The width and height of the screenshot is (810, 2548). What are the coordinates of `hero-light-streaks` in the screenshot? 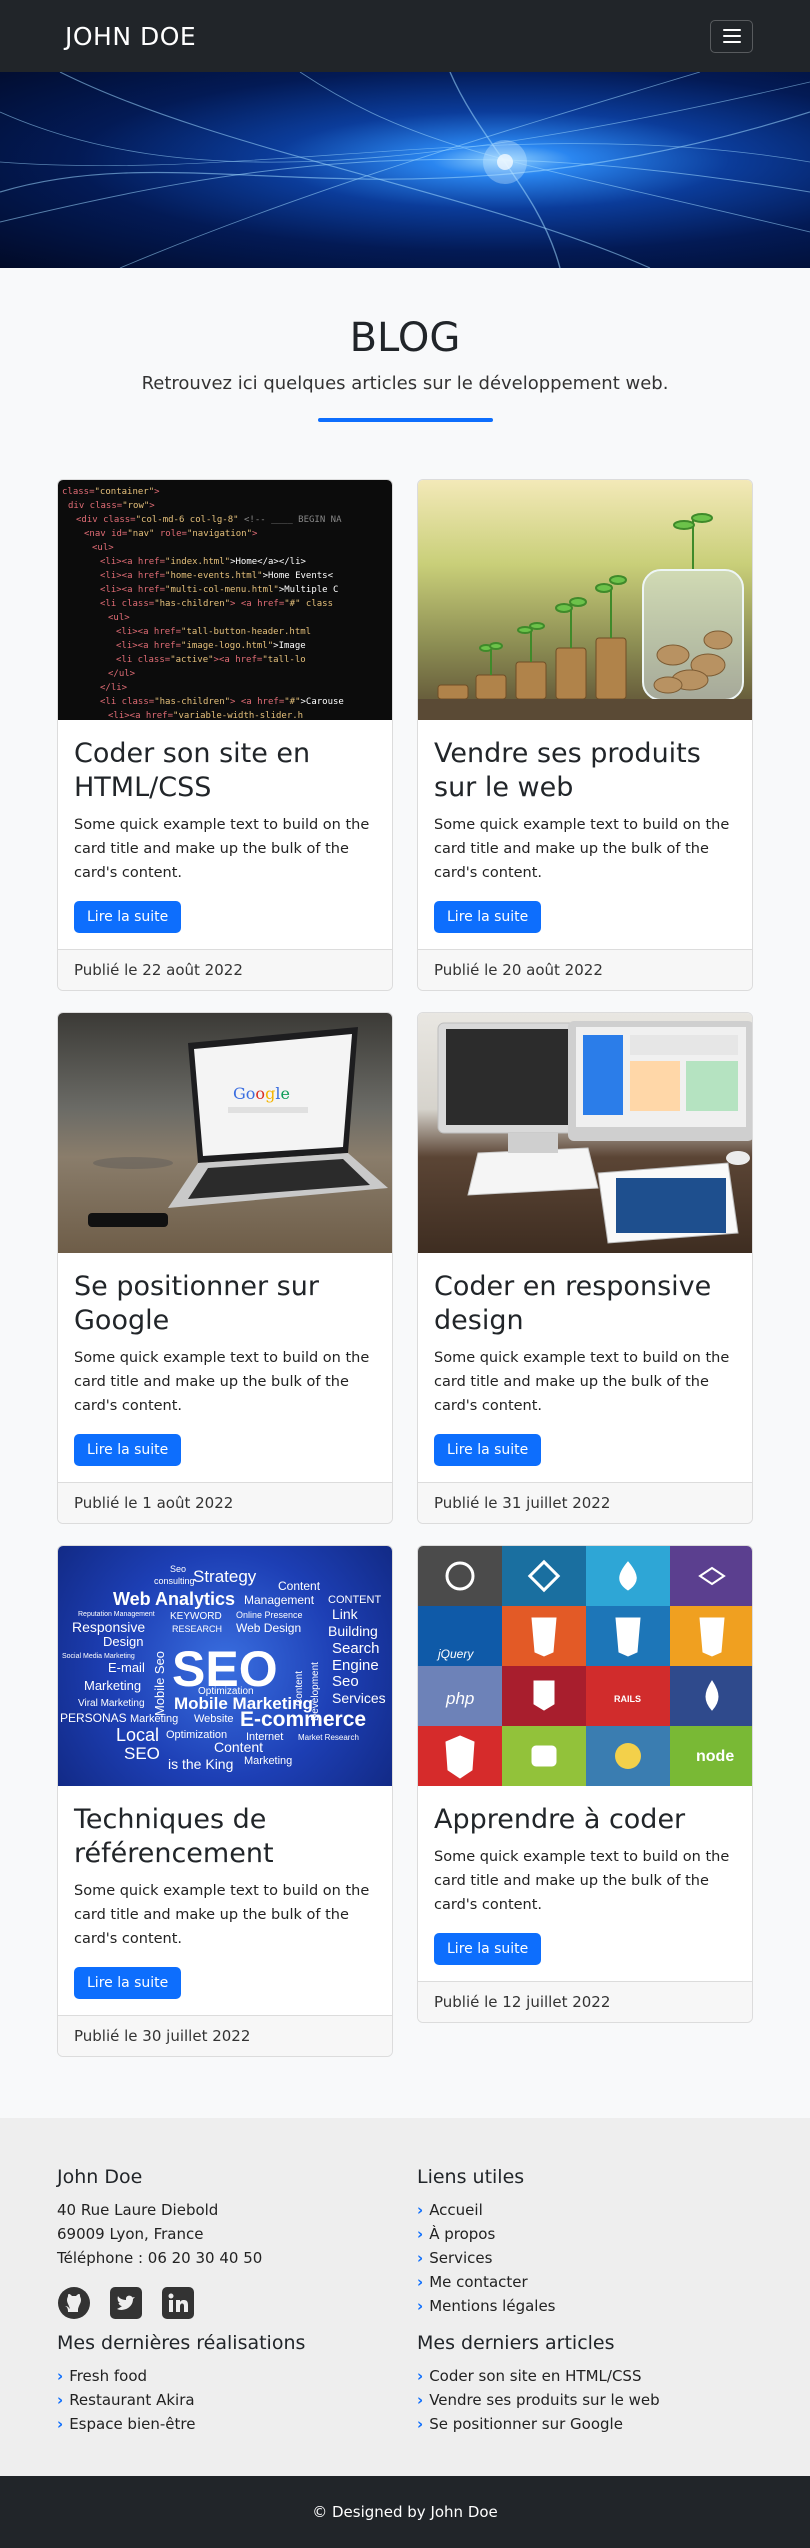 It's located at (405, 170).